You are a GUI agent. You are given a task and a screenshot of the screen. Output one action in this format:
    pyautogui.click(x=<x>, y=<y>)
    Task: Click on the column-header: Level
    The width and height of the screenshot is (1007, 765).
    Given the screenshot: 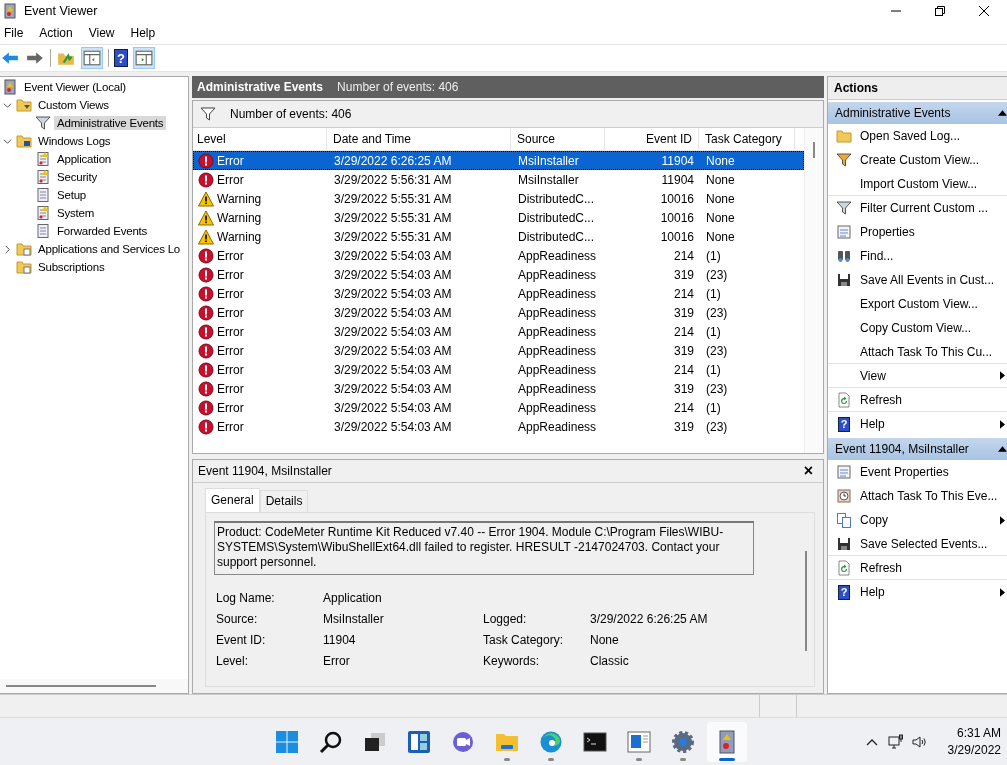 What is the action you would take?
    pyautogui.click(x=260, y=139)
    